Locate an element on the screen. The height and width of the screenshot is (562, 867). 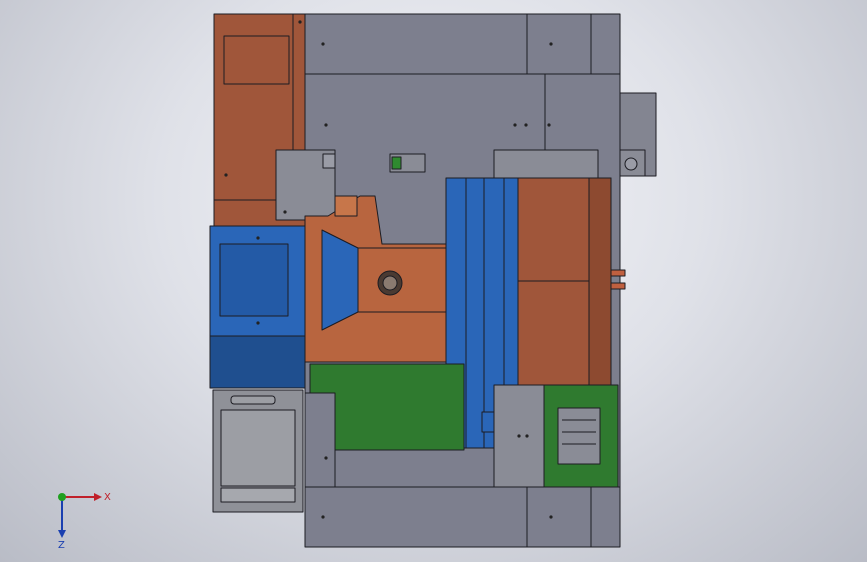
bottom-left-handle is located at coordinates (253, 400).